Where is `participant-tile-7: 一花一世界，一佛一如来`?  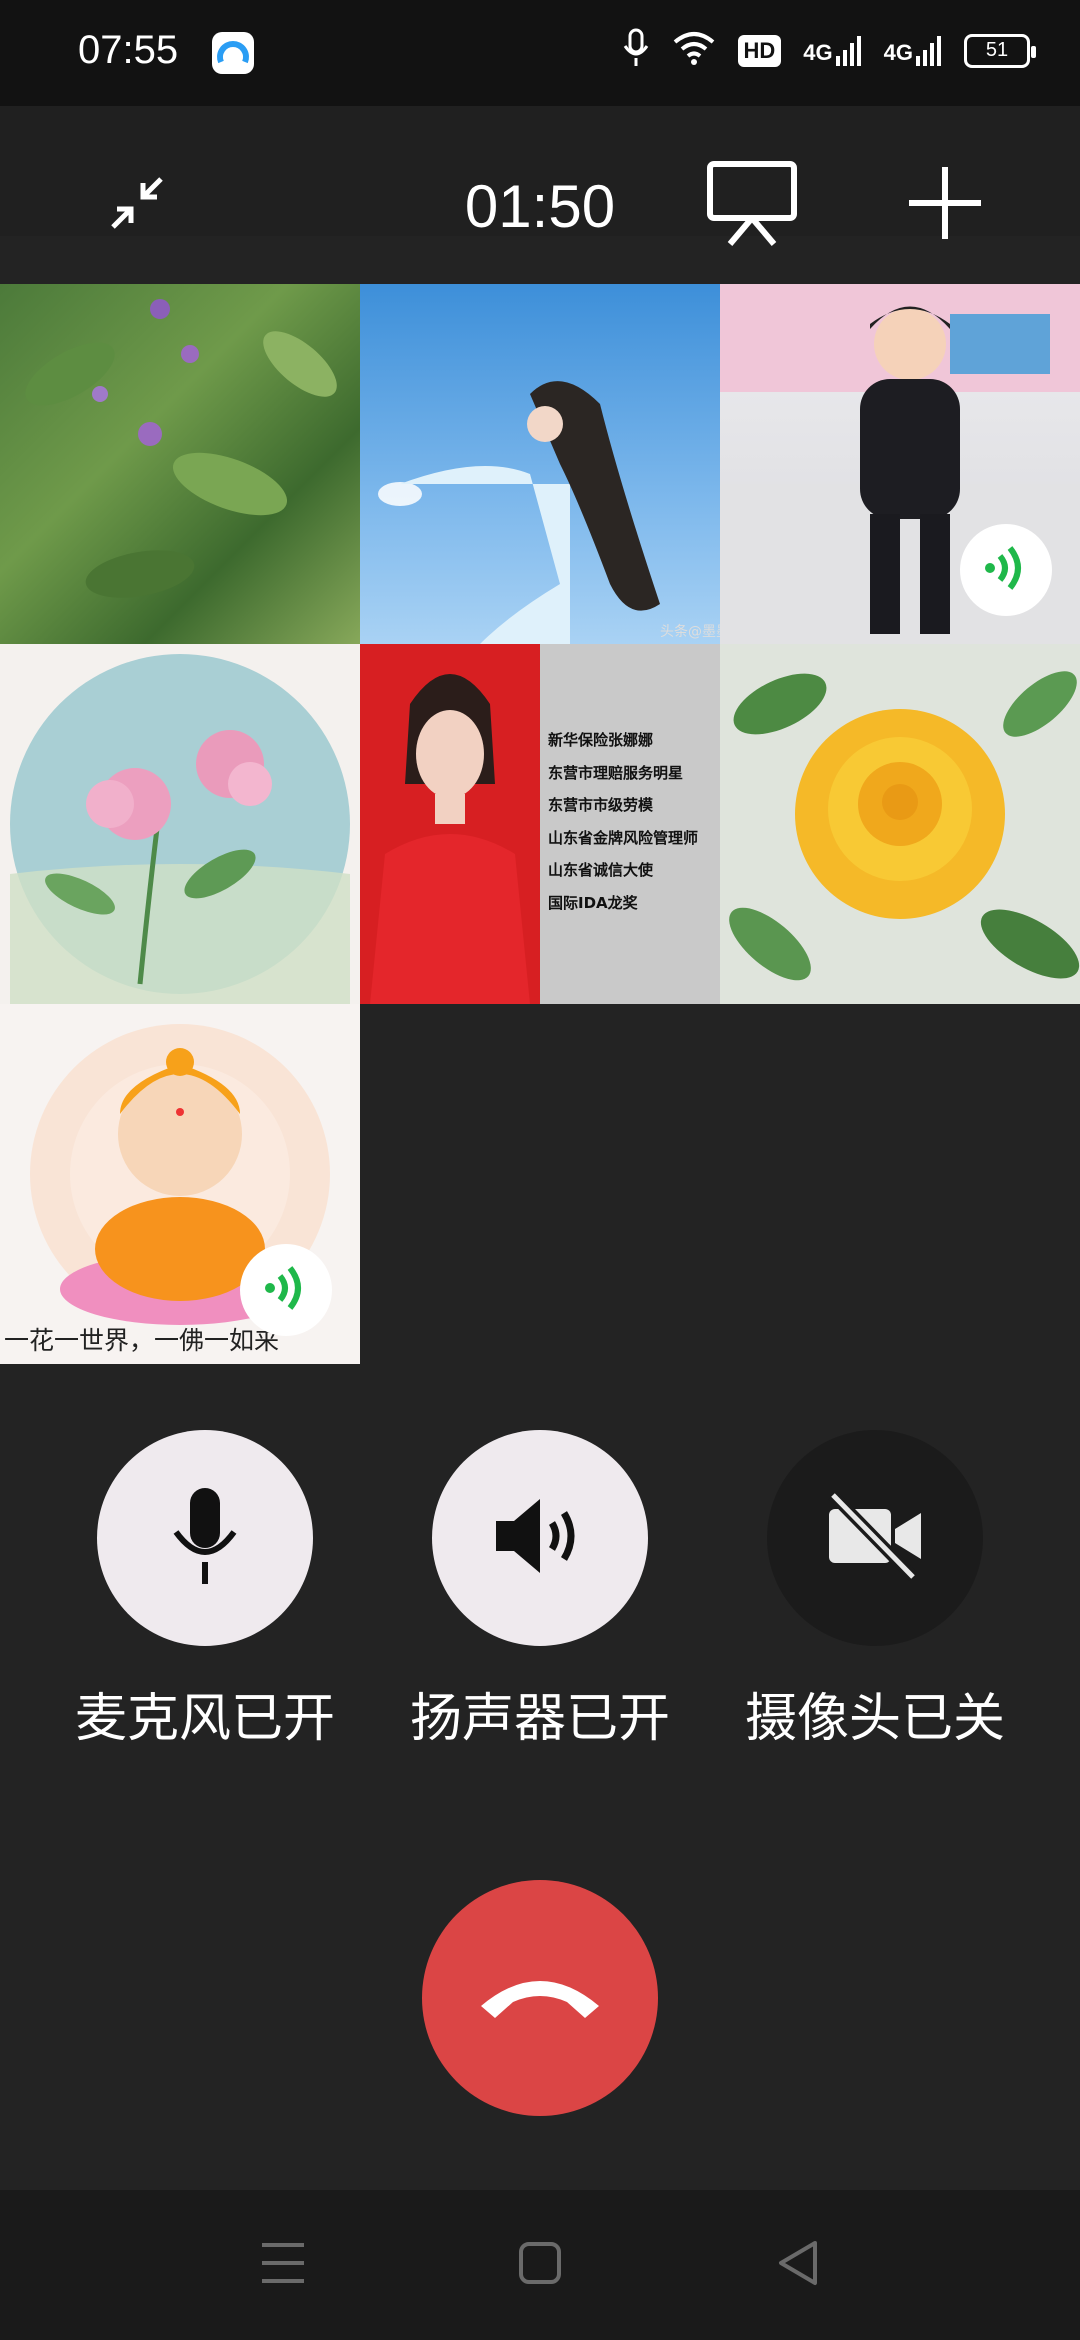
participant-tile-7: 一花一世界，一佛一如来 is located at coordinates (180, 1184).